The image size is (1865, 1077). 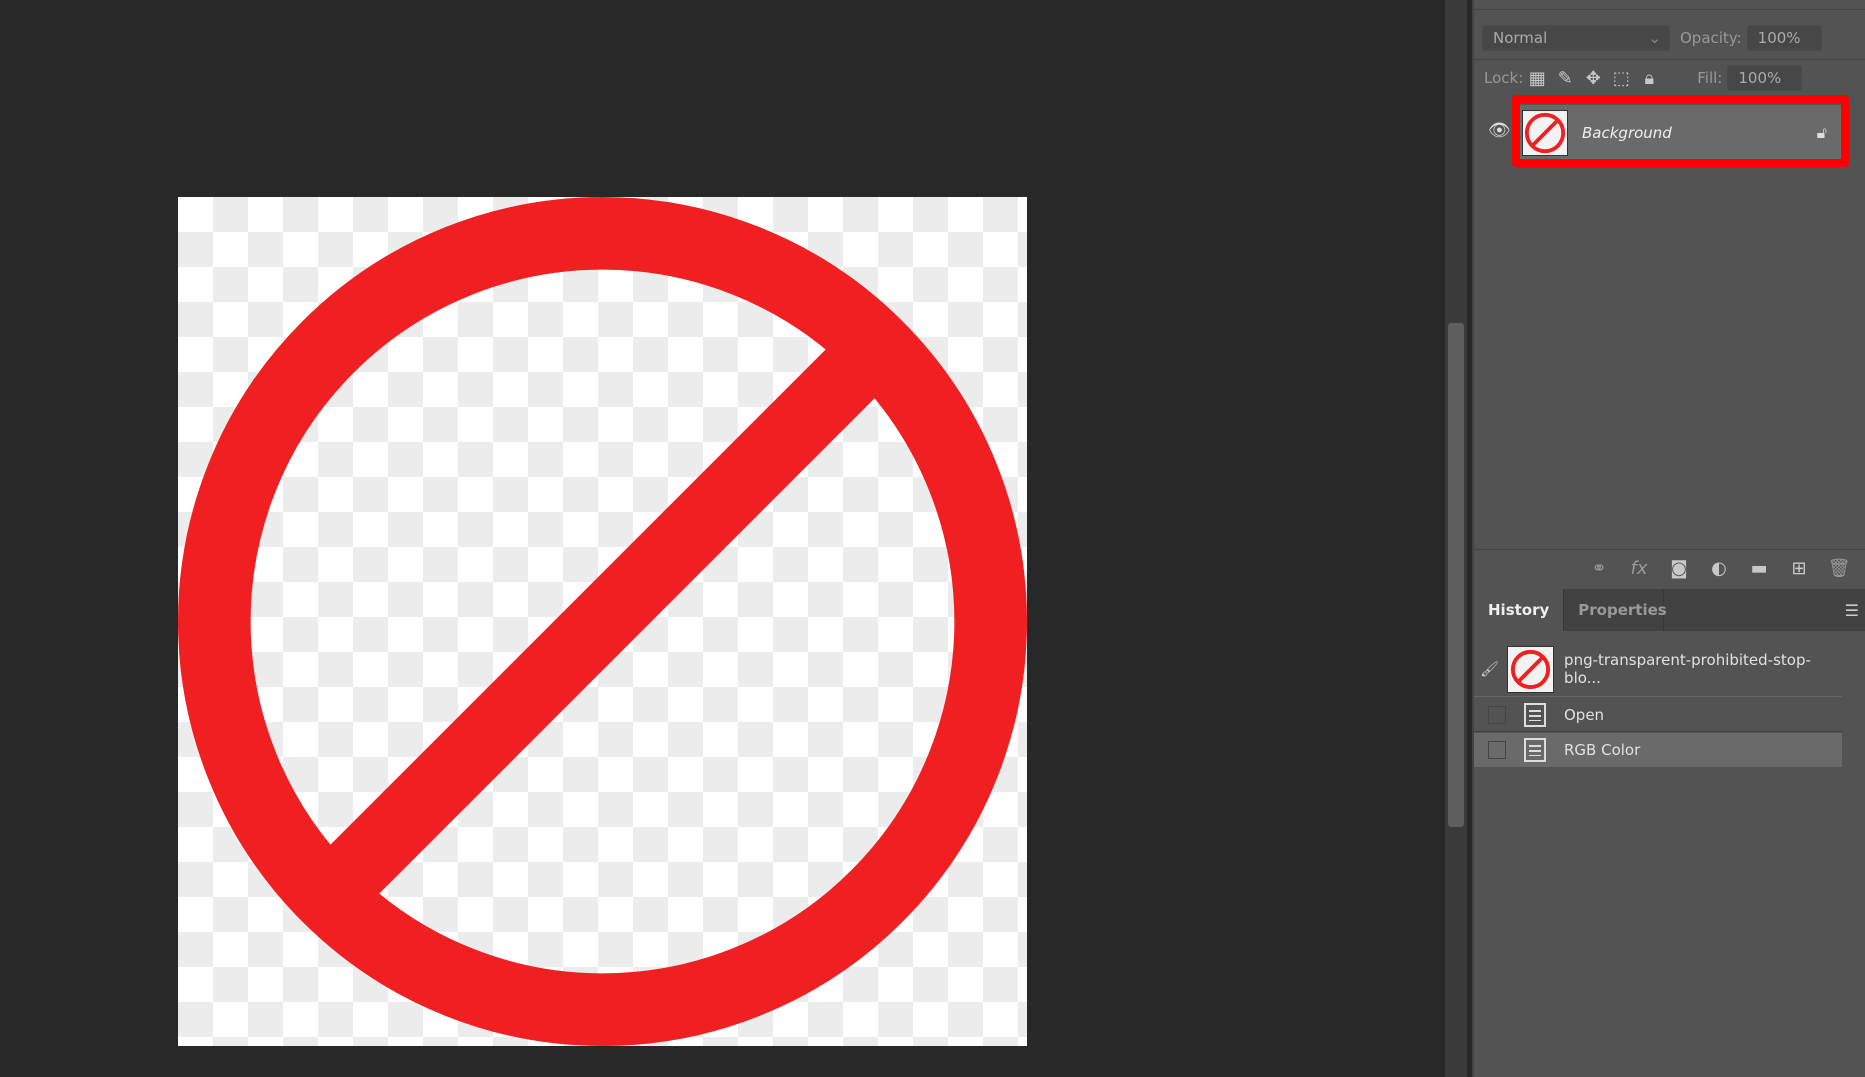 I want to click on blend-mode-select: Normal ⌄, so click(x=1576, y=38).